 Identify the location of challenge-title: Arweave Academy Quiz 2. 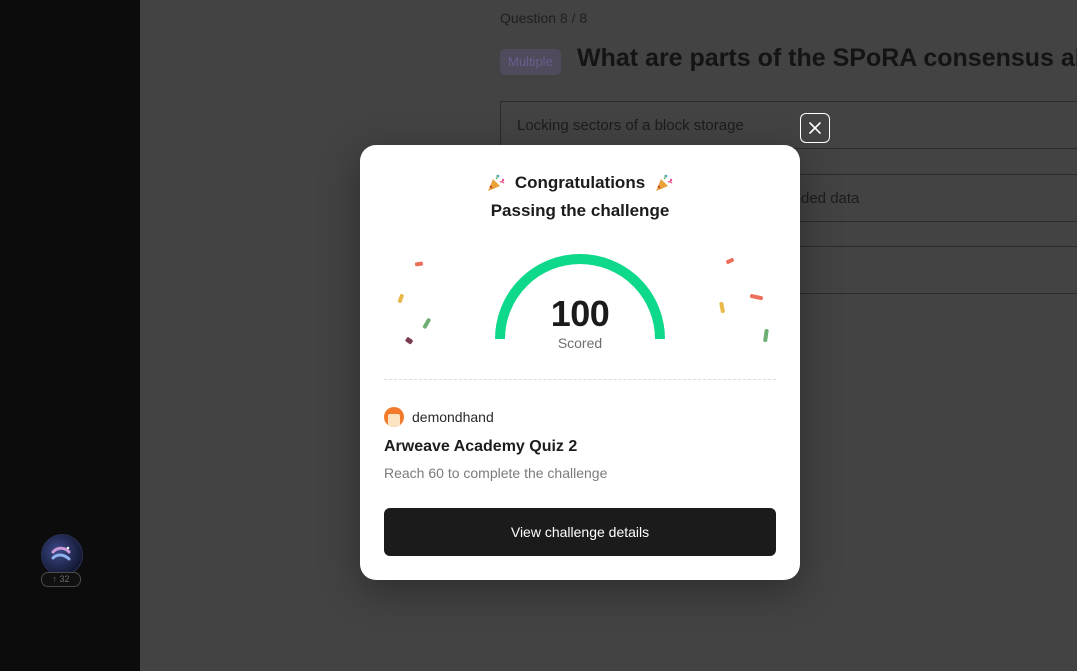
(481, 446).